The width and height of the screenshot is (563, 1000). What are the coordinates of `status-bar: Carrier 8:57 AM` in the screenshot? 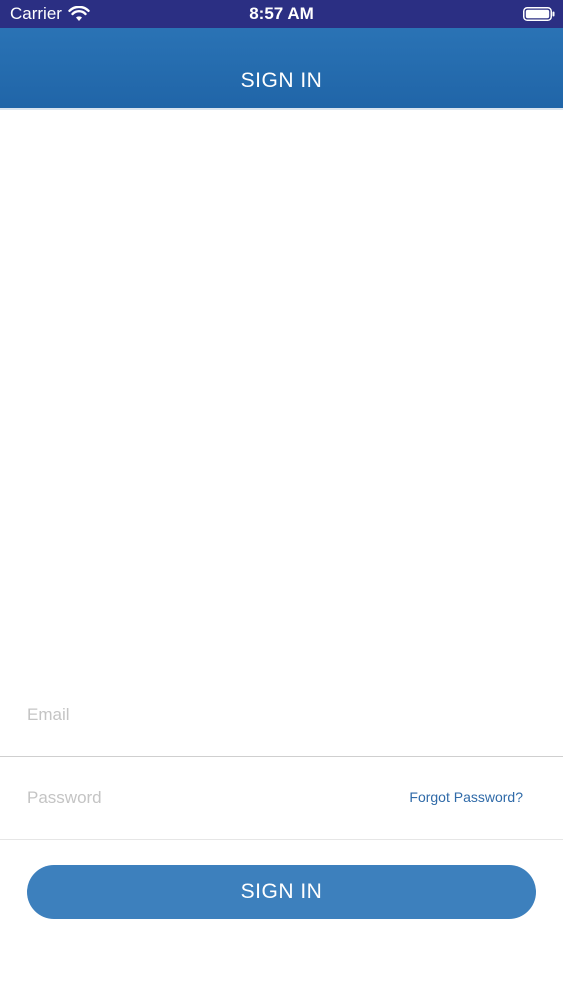 It's located at (281, 14).